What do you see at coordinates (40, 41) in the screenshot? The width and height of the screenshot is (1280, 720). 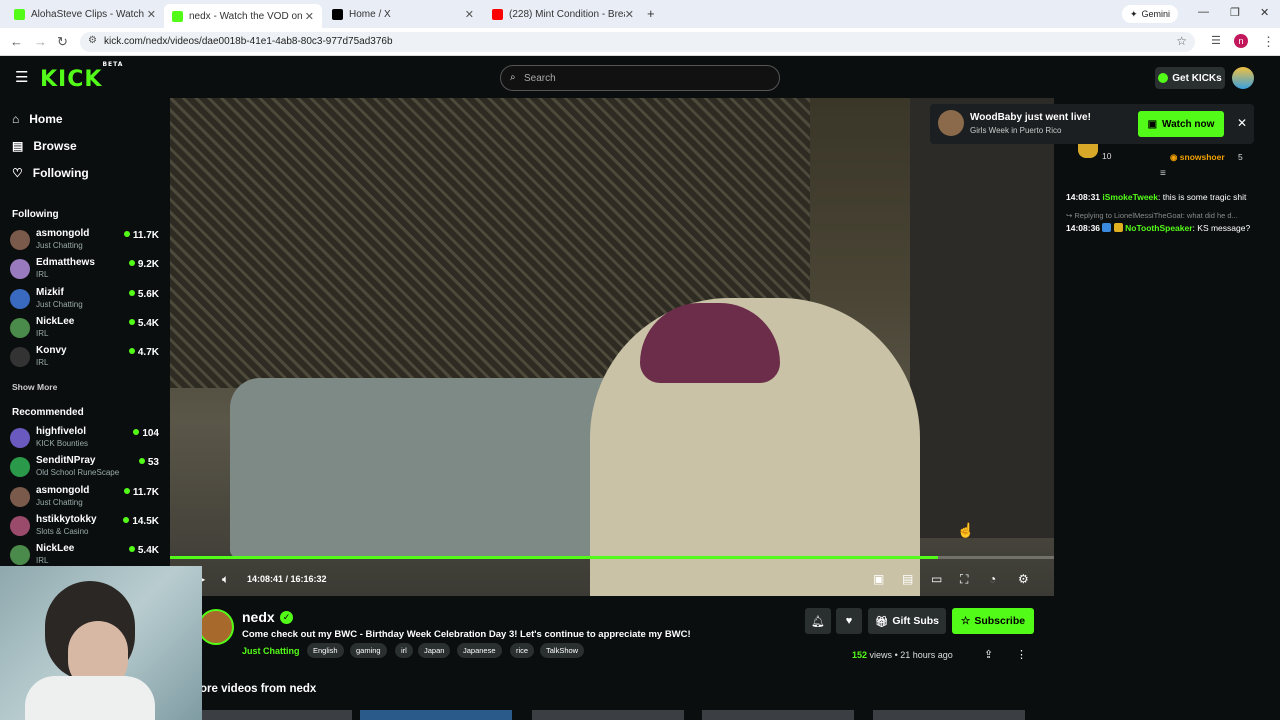 I see `forward-icon: →` at bounding box center [40, 41].